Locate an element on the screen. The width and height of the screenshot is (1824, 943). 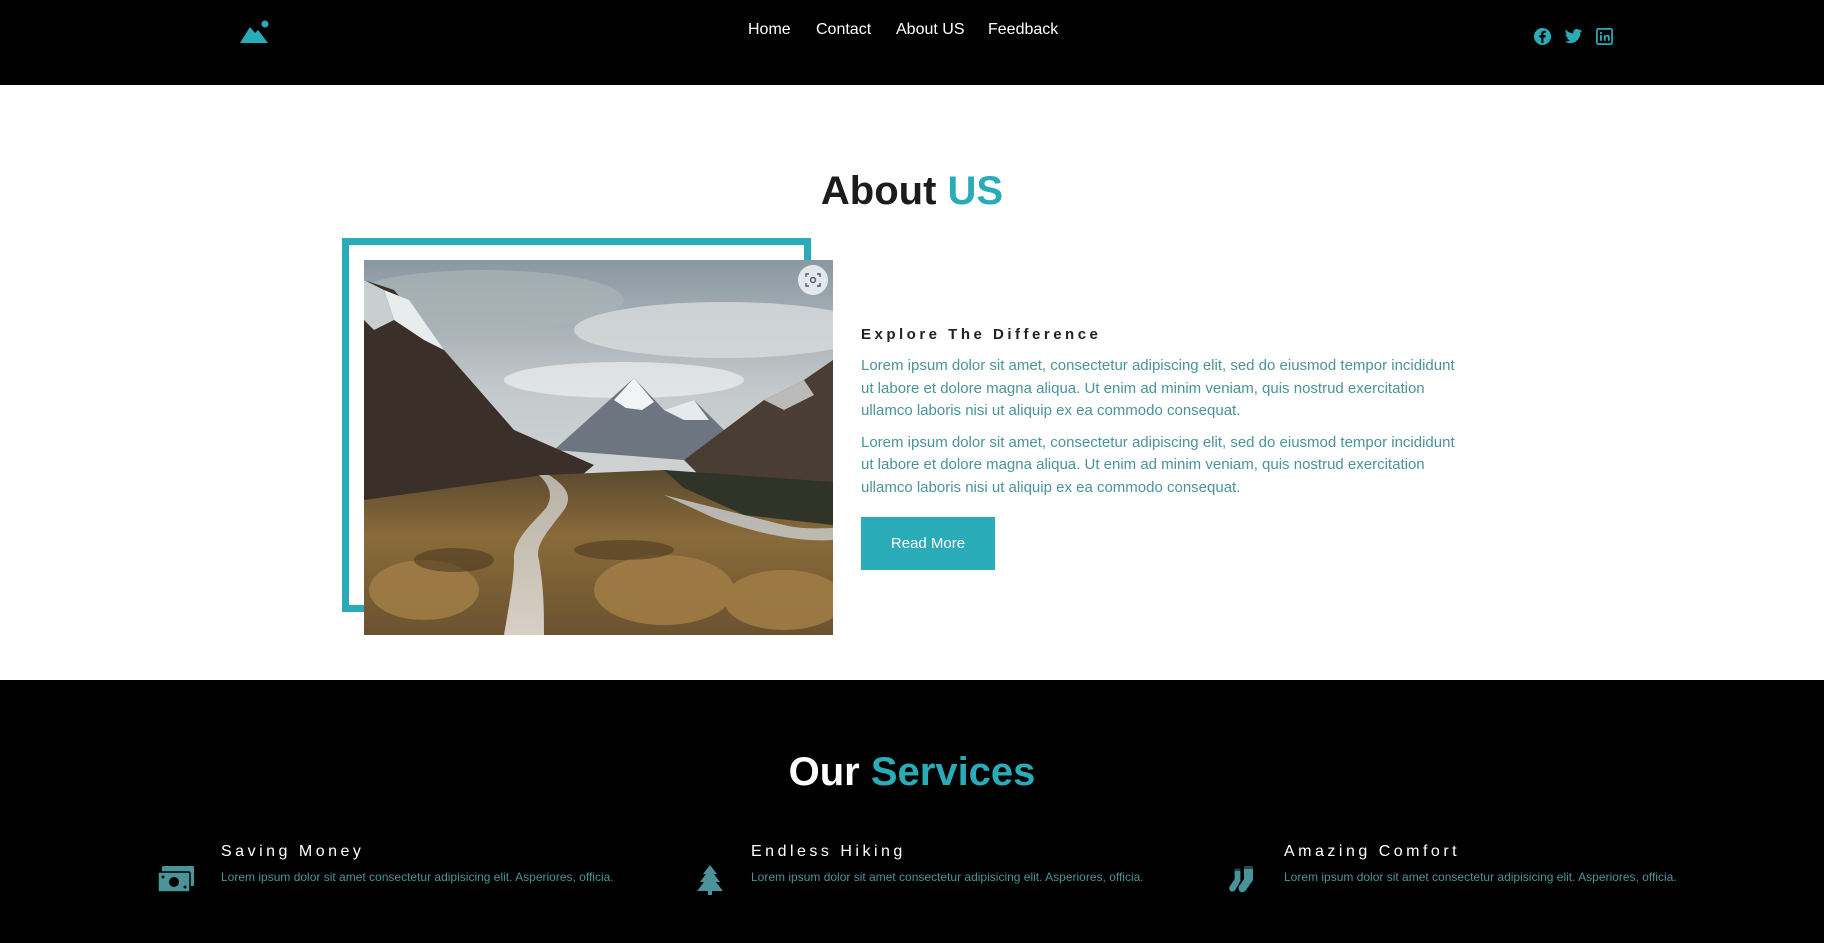
visual-search-button is located at coordinates (813, 280).